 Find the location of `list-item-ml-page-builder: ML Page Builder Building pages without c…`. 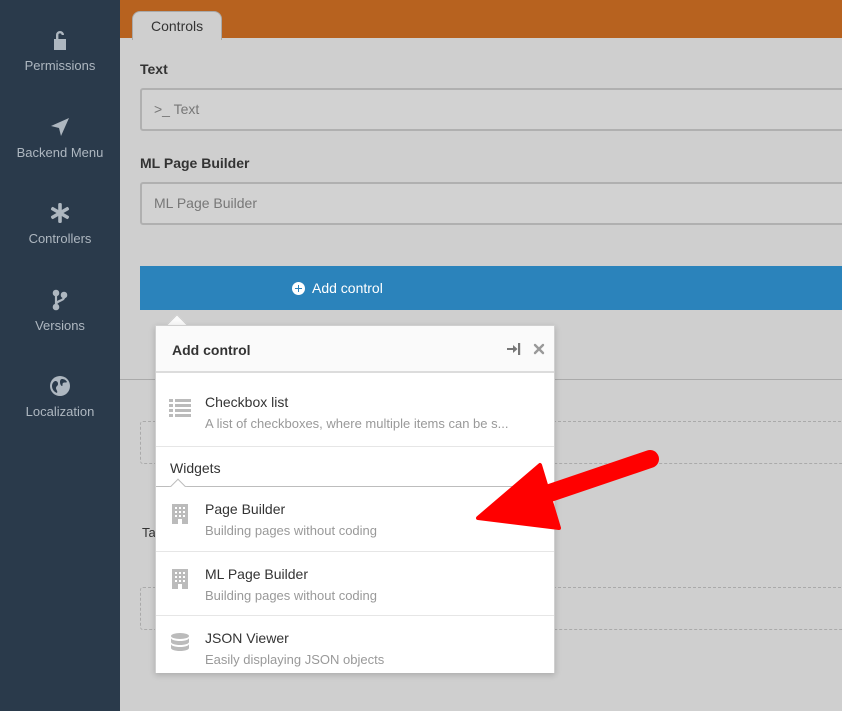

list-item-ml-page-builder: ML Page Builder Building pages without c… is located at coordinates (355, 583).